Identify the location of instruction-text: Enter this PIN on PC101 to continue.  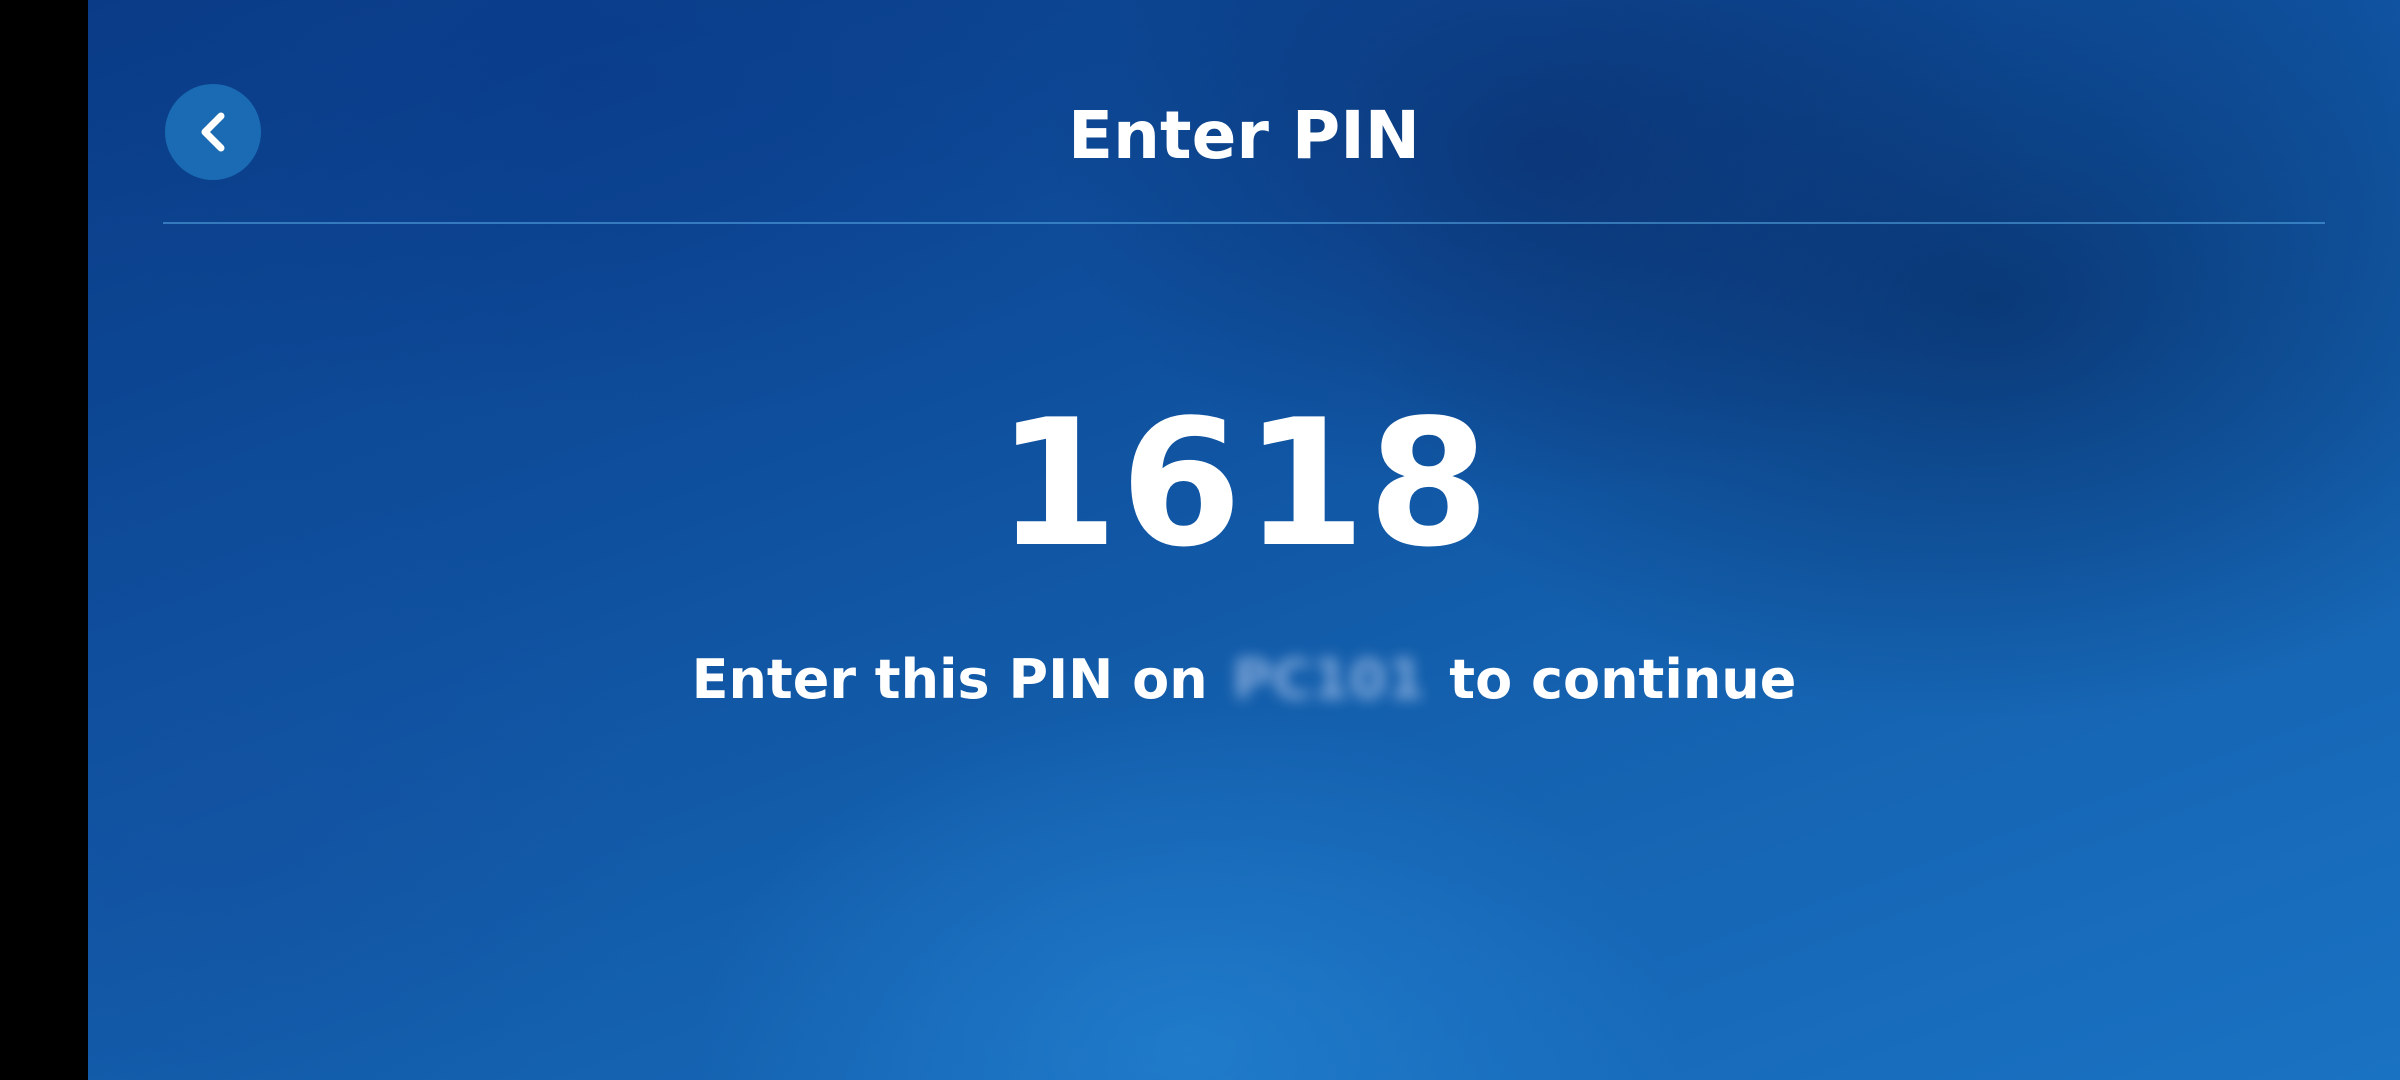
(1244, 680).